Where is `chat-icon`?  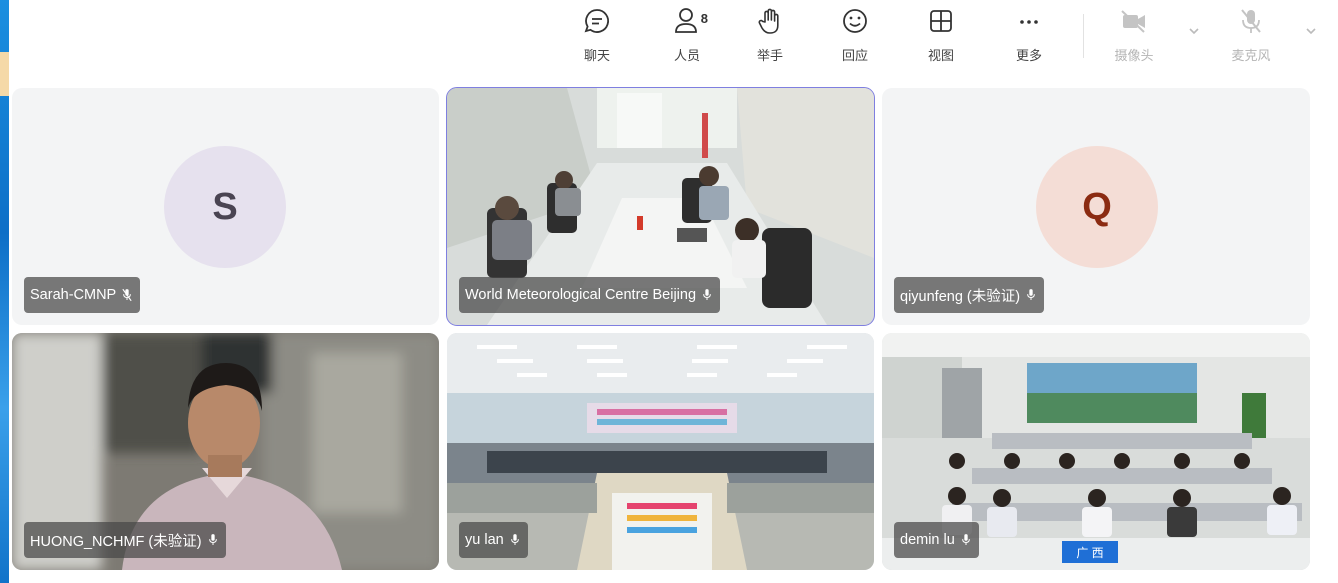
chat-icon is located at coordinates (597, 21).